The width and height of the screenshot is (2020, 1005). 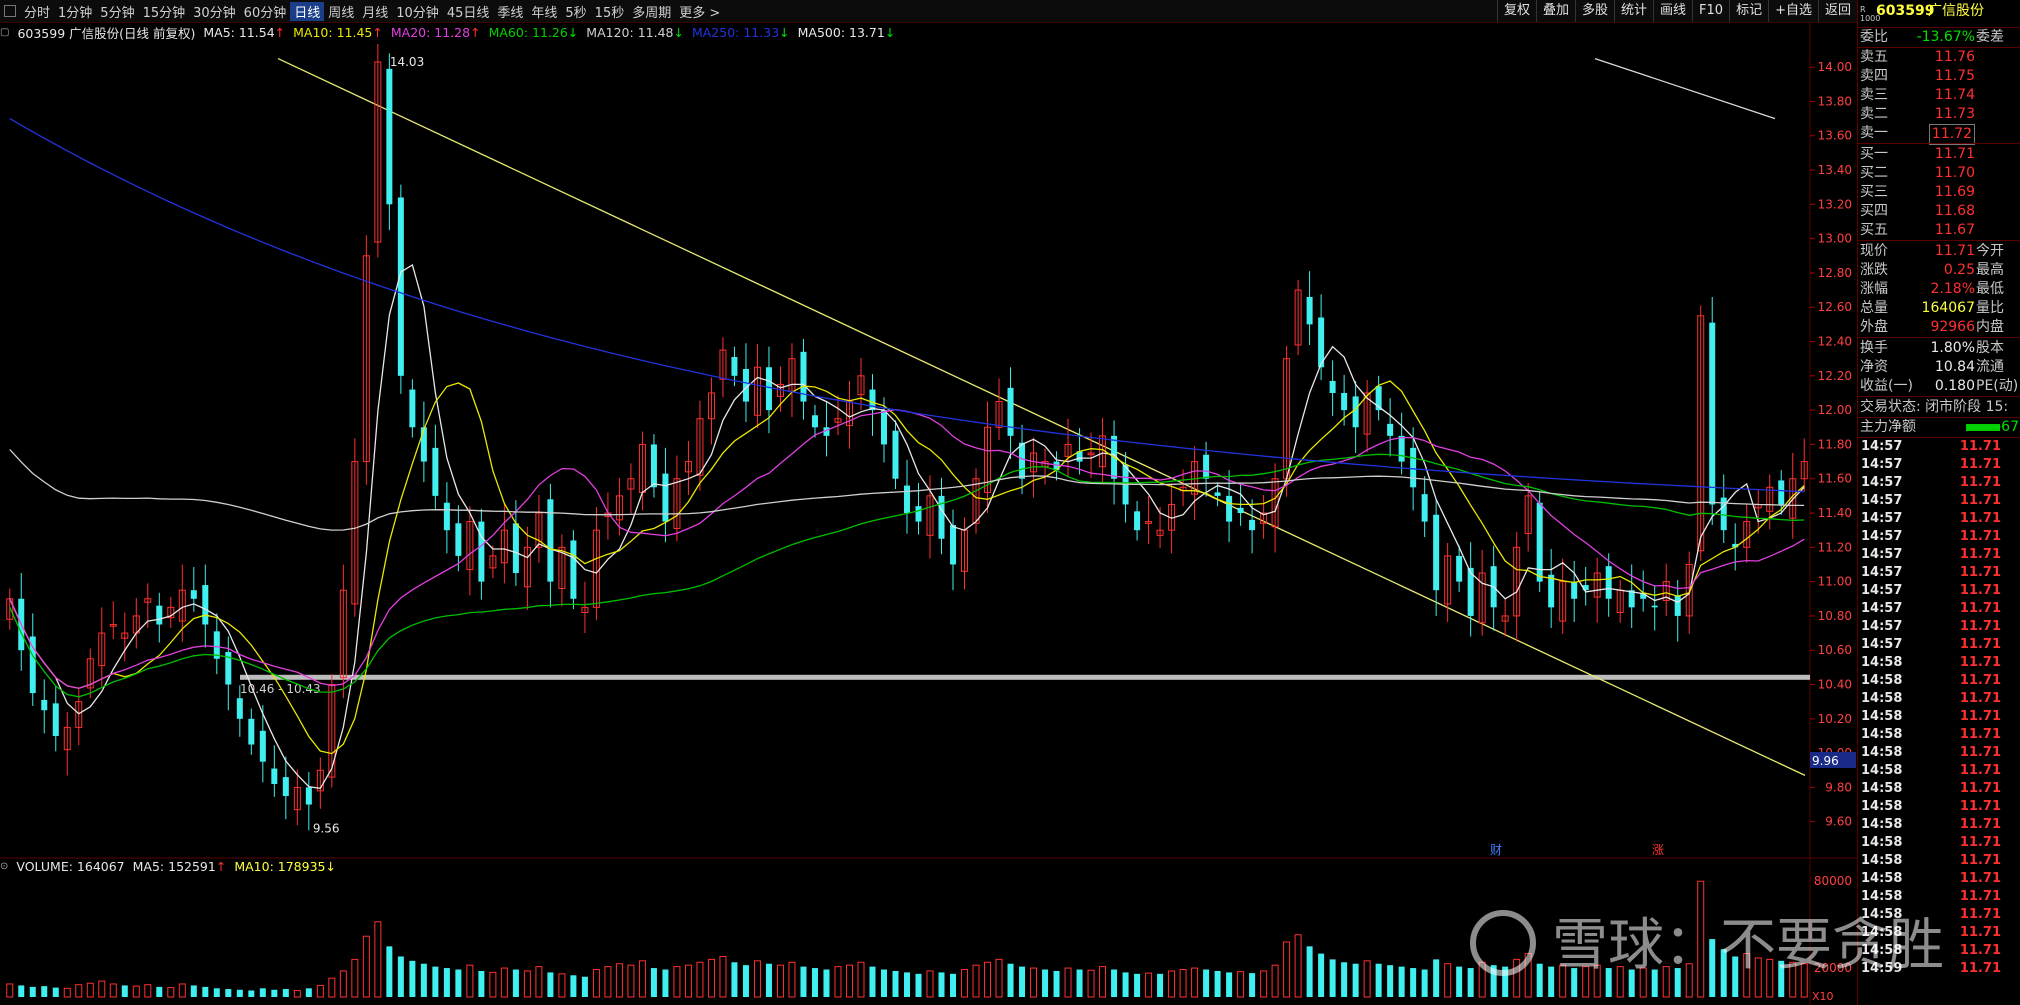 I want to click on ask-row: 卖三 11.74, so click(x=1917, y=95).